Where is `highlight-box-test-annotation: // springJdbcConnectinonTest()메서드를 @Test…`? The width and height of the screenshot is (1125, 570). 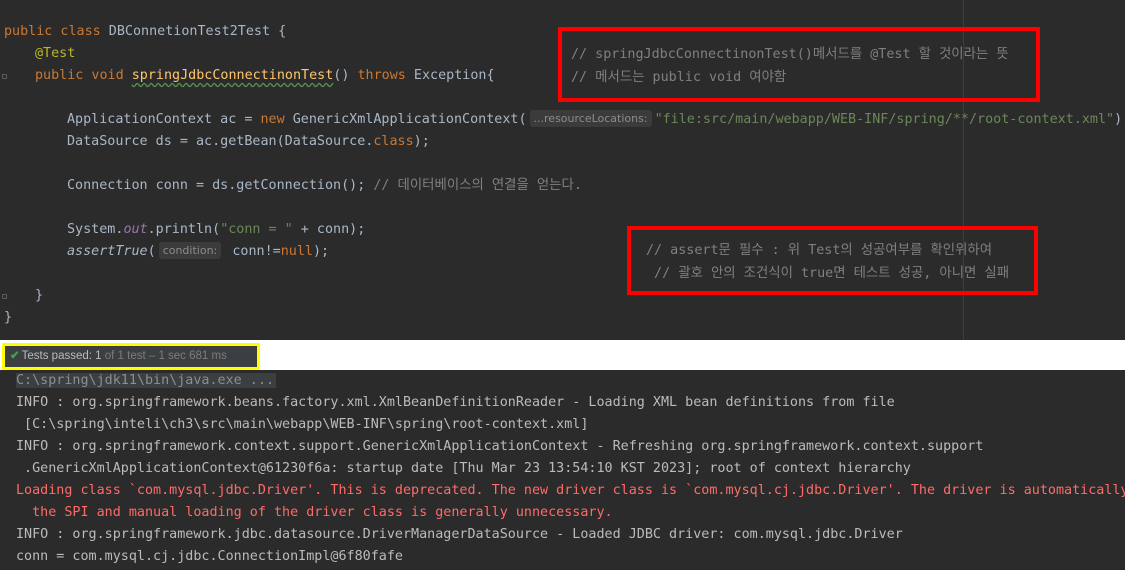 highlight-box-test-annotation: // springJdbcConnectinonTest()메서드를 @Test… is located at coordinates (799, 64).